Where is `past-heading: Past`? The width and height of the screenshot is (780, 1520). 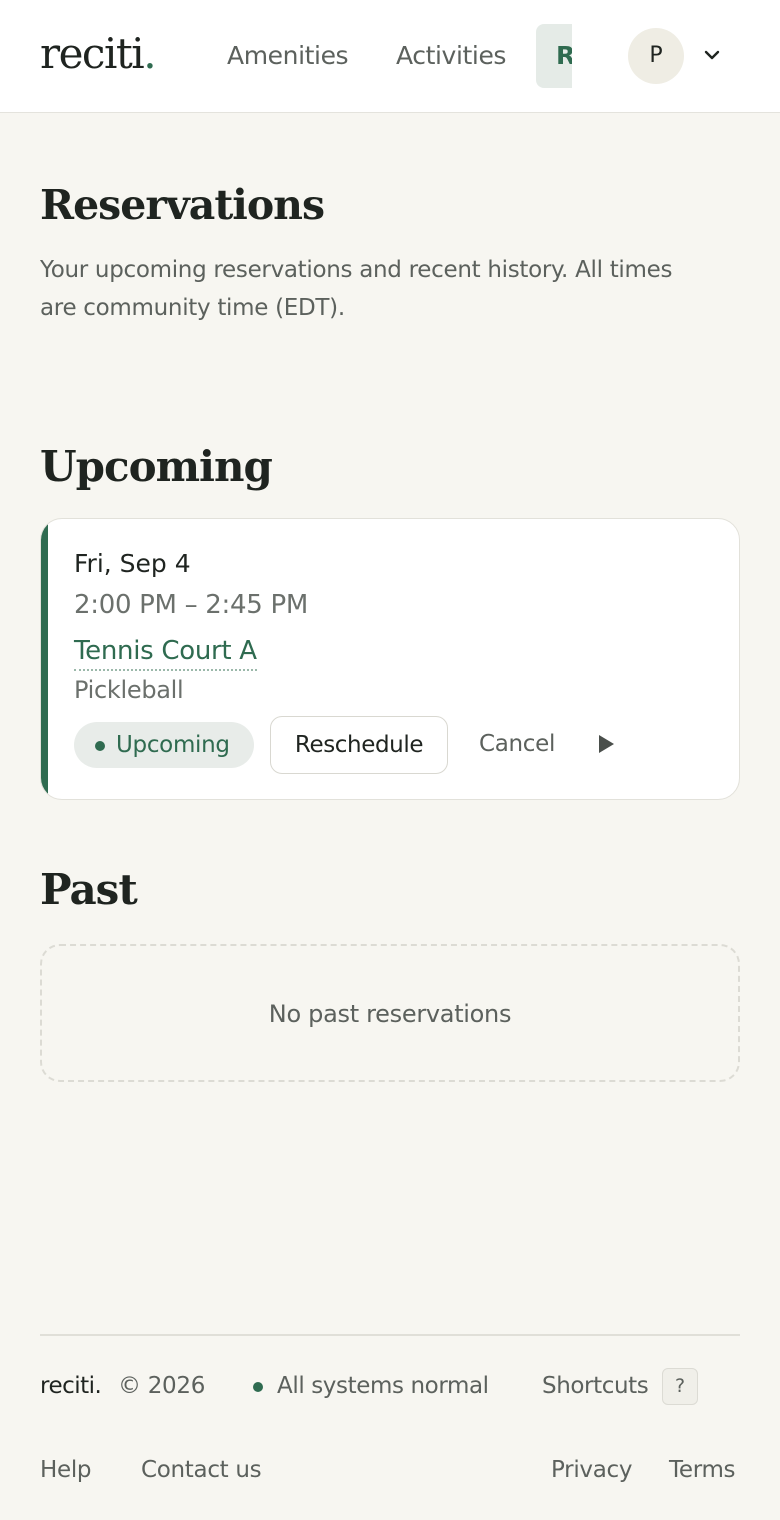
past-heading: Past is located at coordinates (89, 889).